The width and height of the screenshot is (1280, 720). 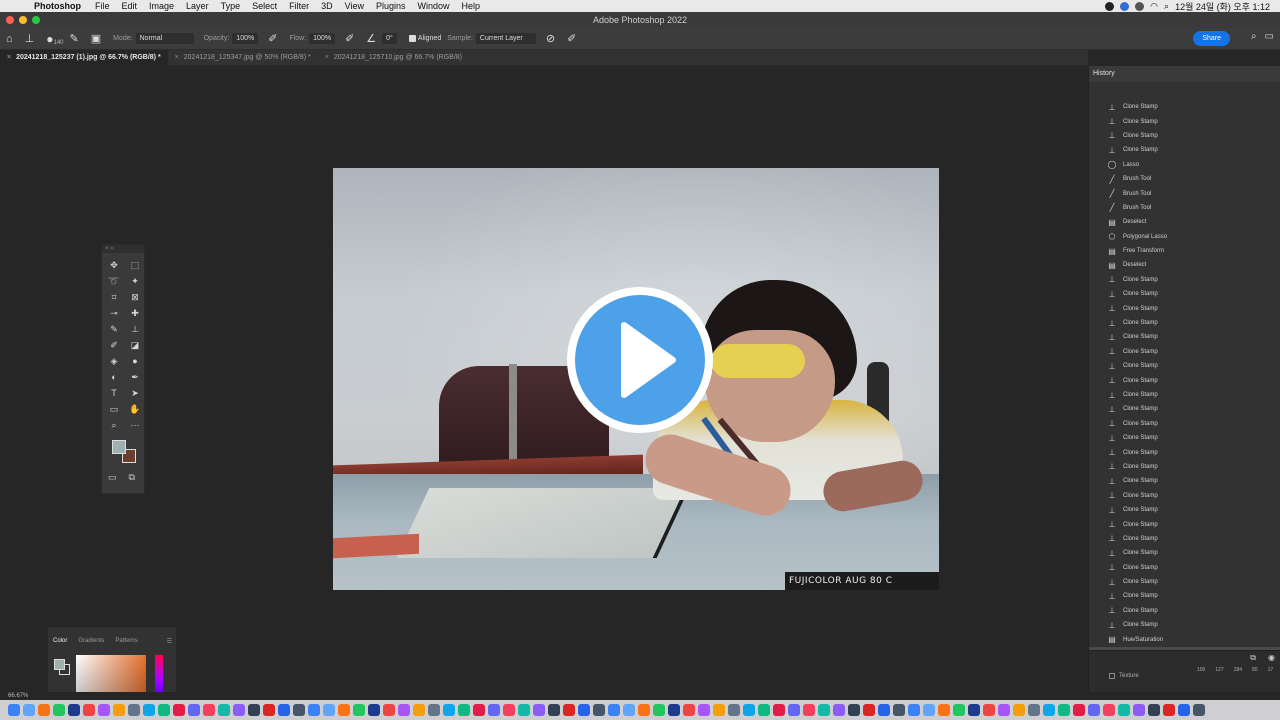 What do you see at coordinates (393, 57) in the screenshot?
I see `tab-document-3: × 20241218_125710.jpg @ 66.7% (RGB/8)` at bounding box center [393, 57].